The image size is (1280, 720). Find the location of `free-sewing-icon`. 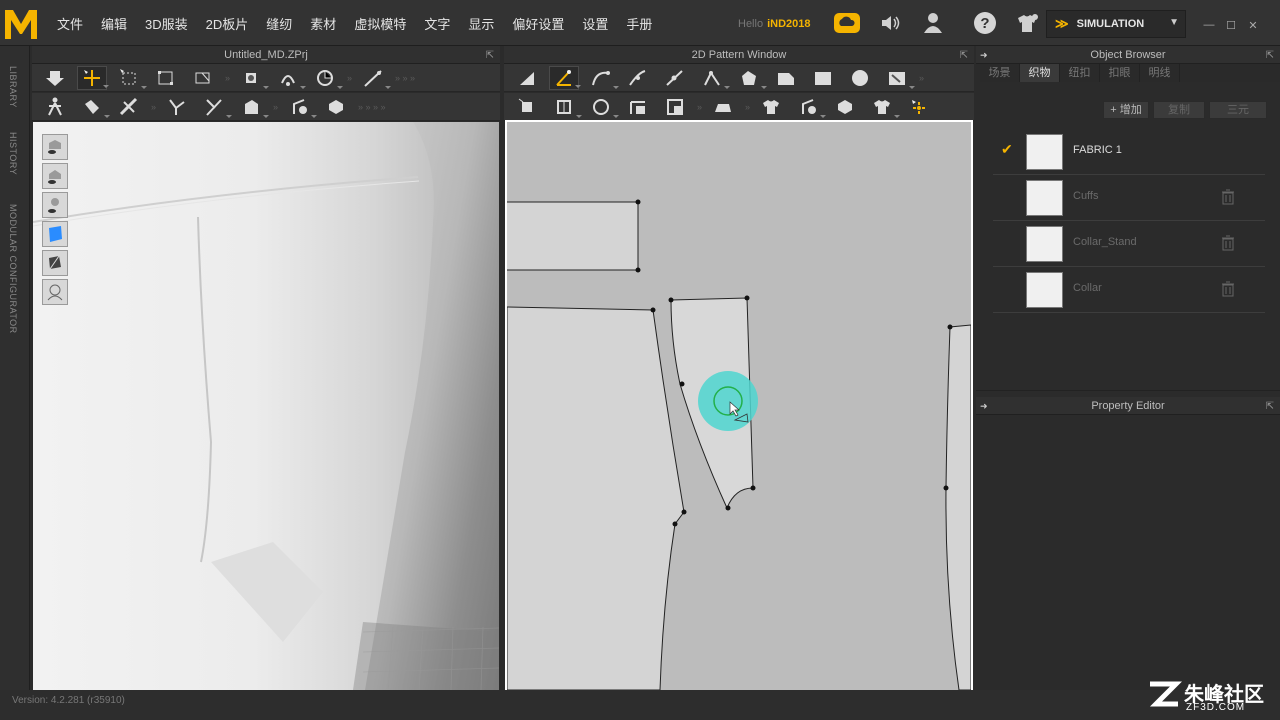

free-sewing-icon is located at coordinates (216, 107).